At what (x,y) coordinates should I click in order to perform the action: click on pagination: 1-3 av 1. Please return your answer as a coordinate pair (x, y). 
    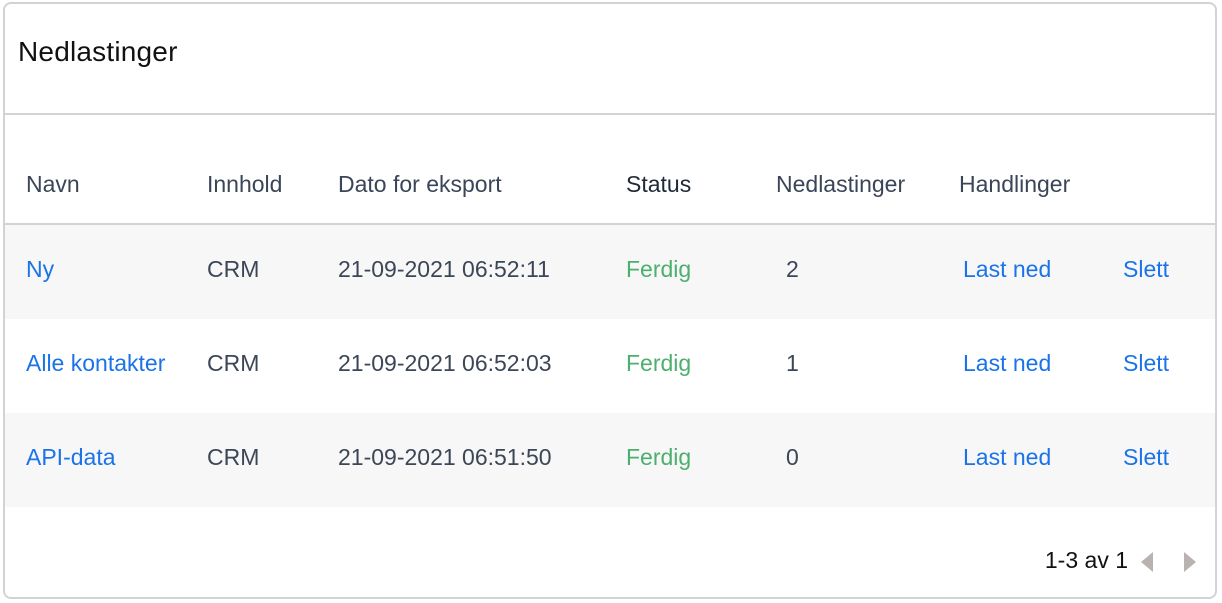
    Looking at the image, I should click on (610, 552).